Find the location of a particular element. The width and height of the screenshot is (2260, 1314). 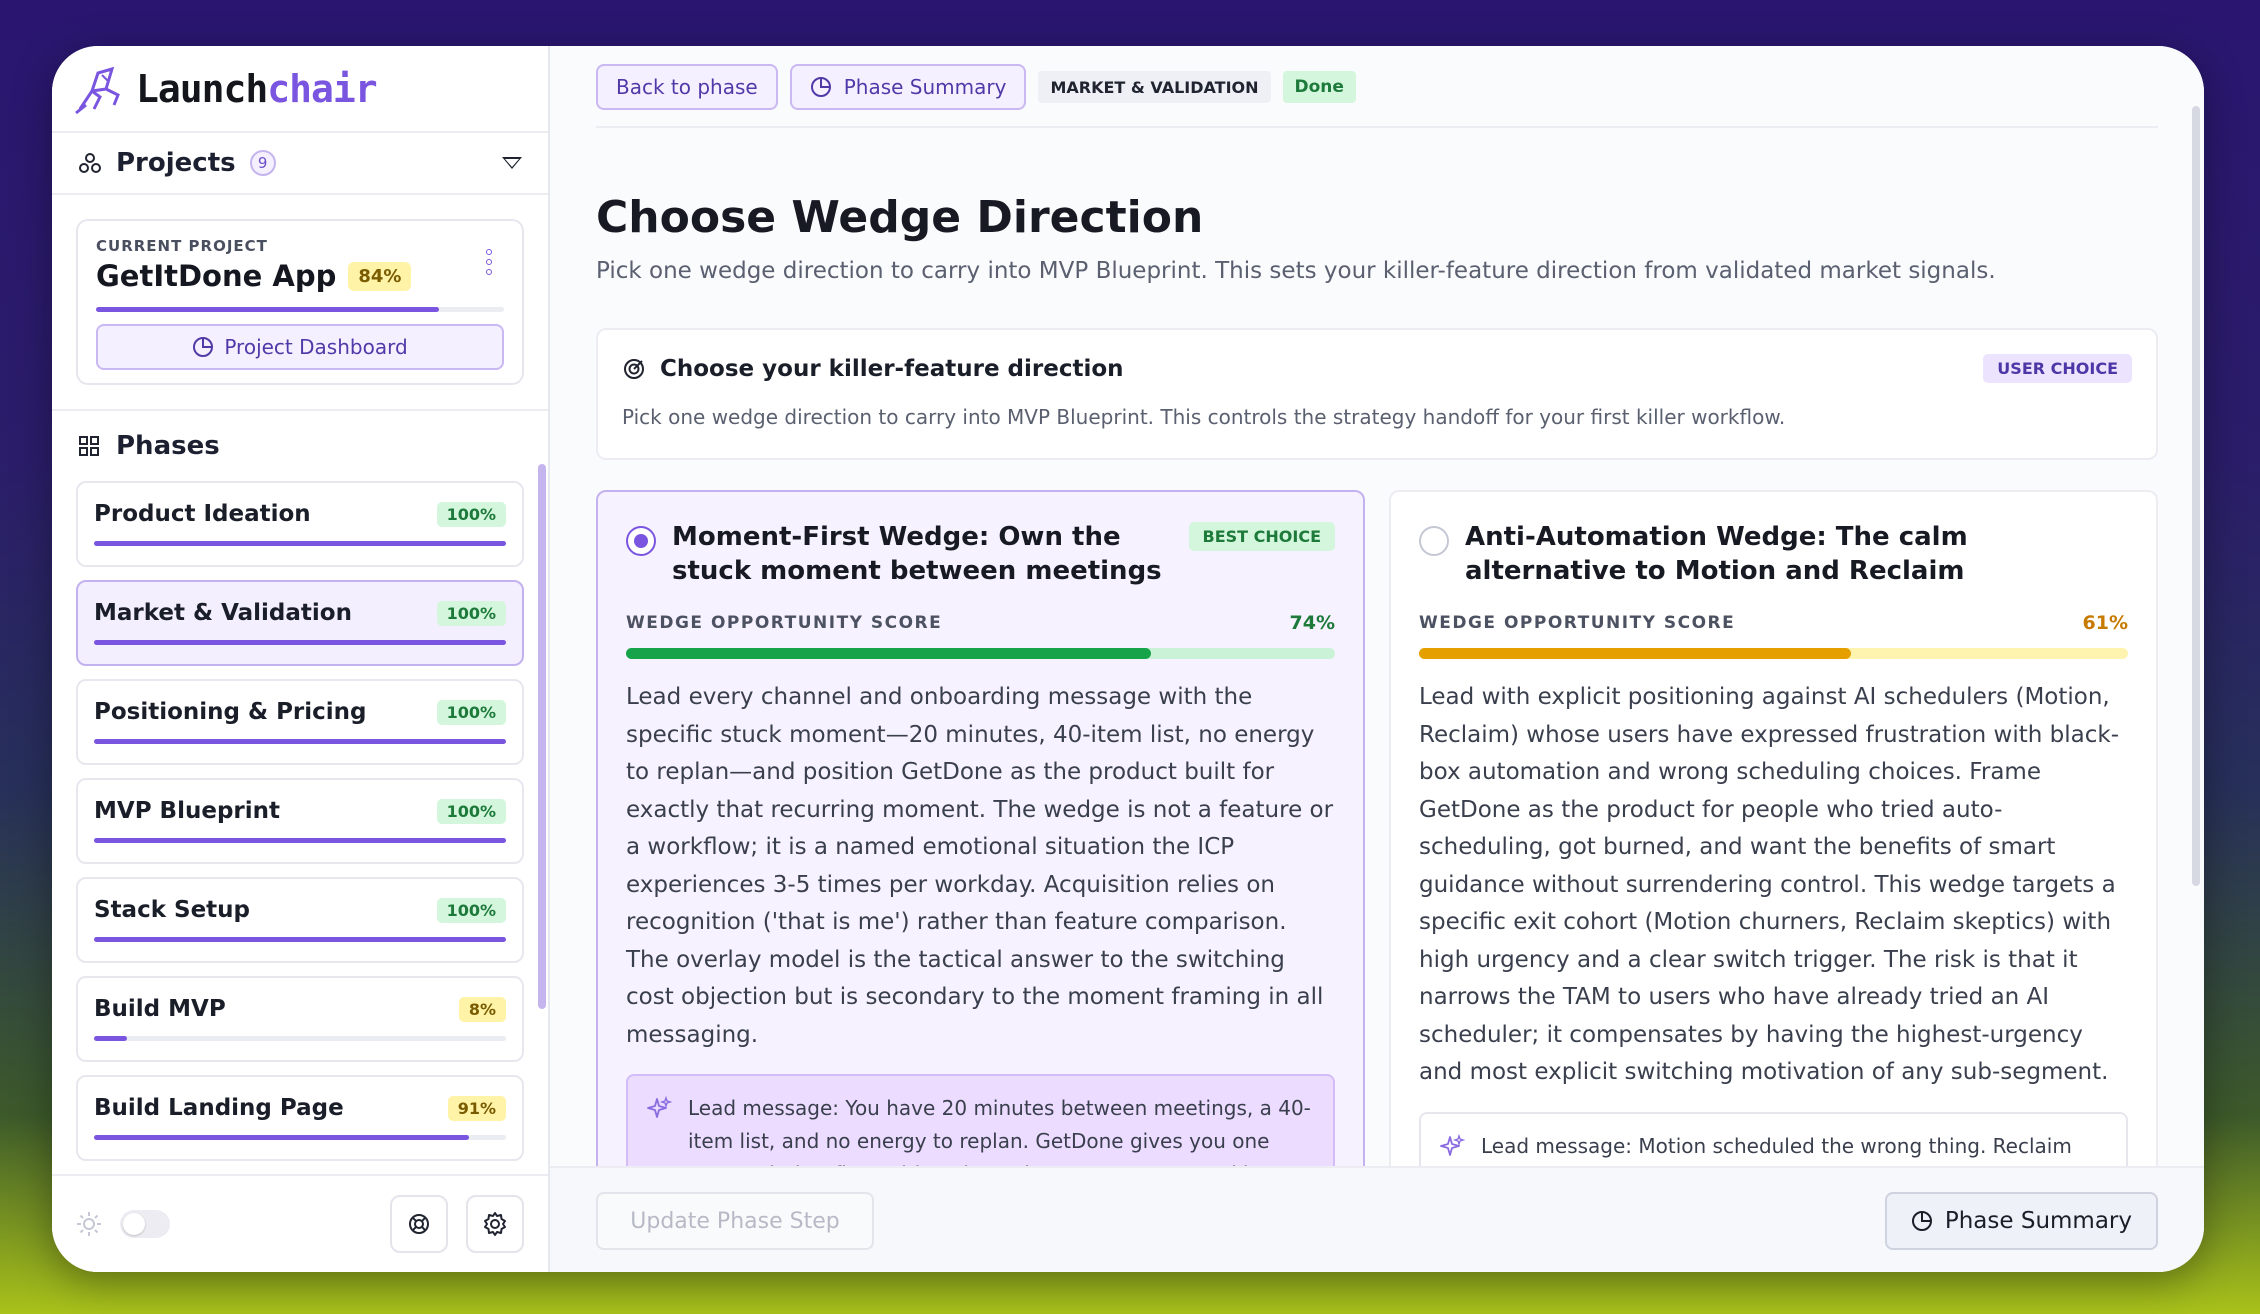

phases-header: Phases is located at coordinates (300, 445).